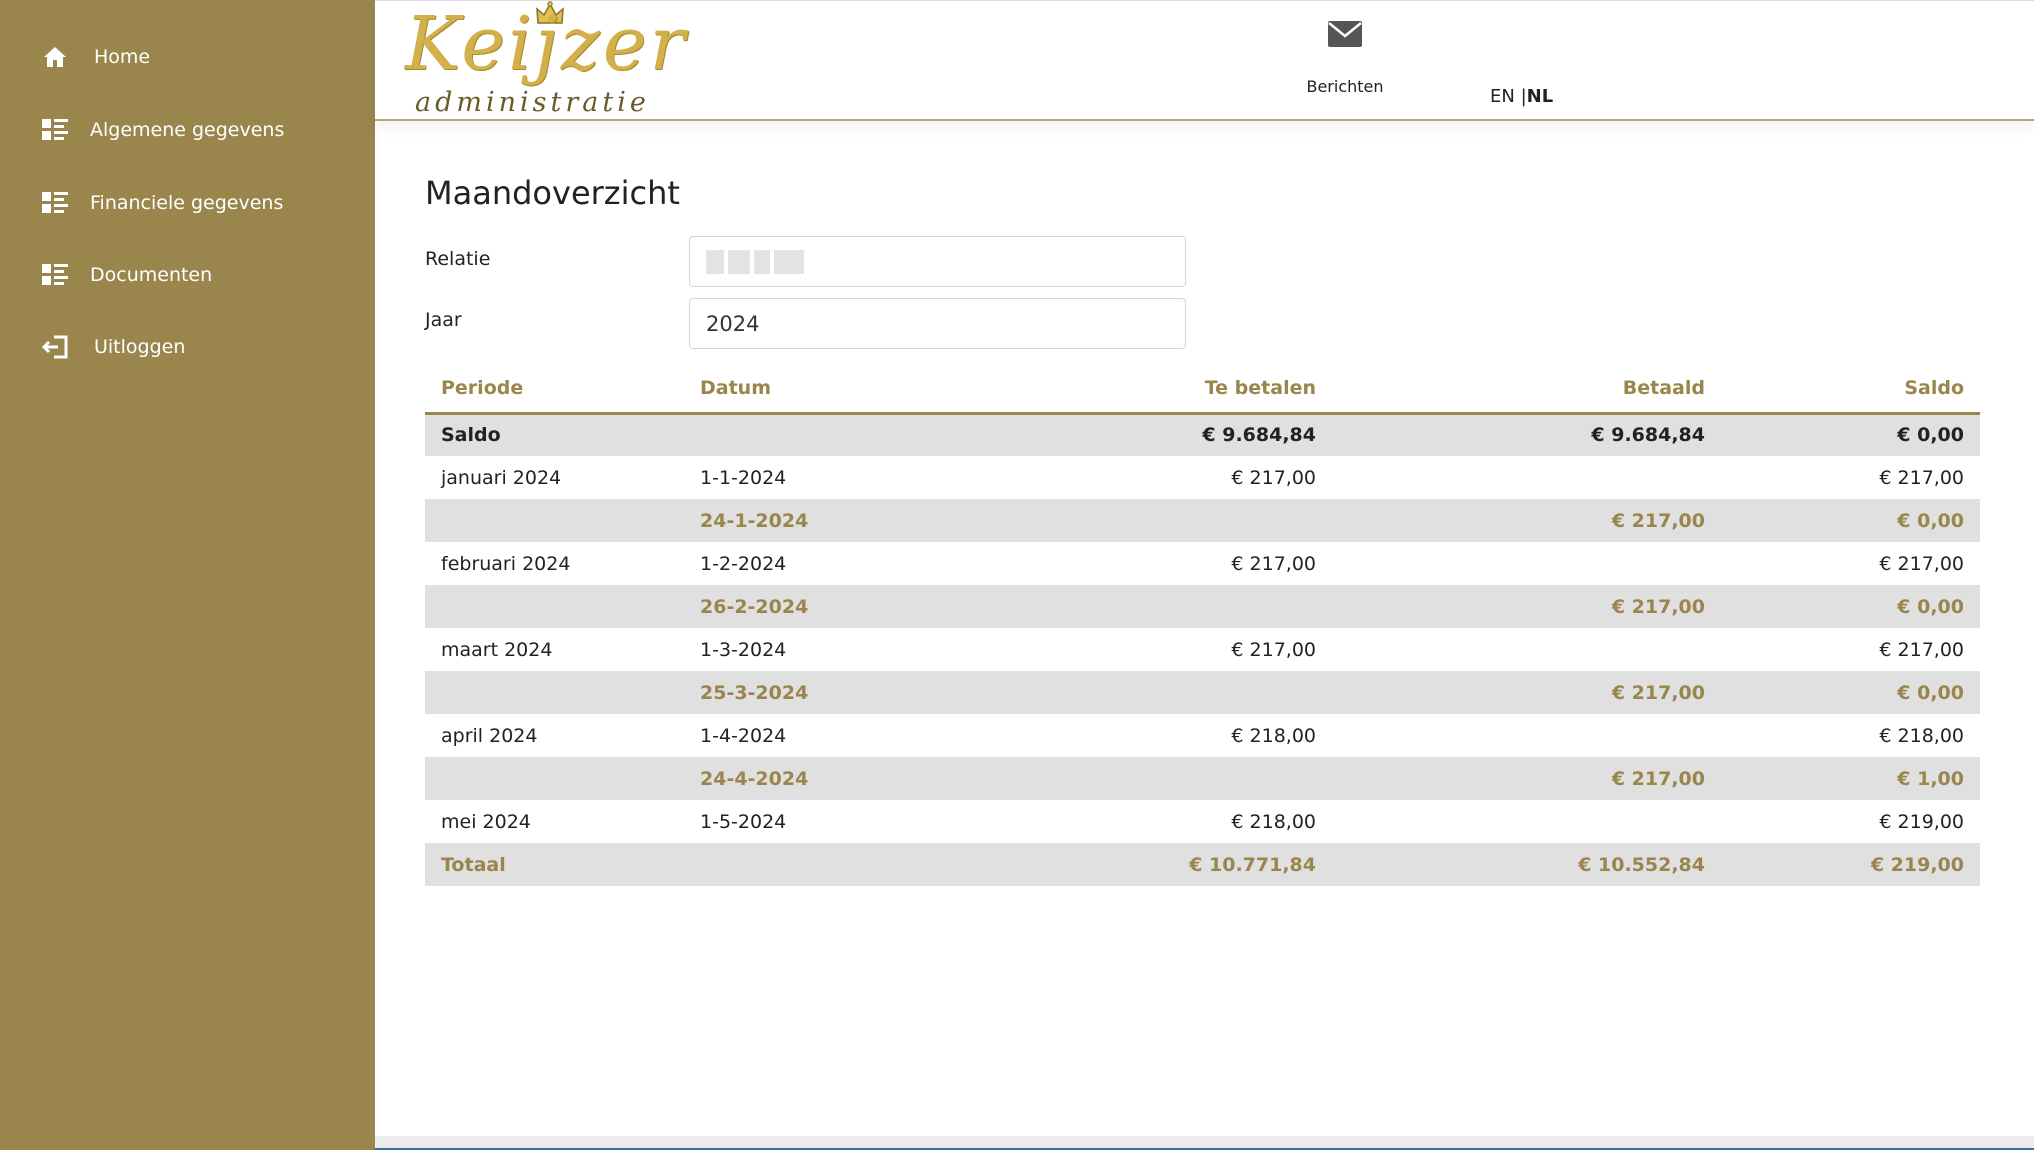  I want to click on datum-cell: 25-3-2024, so click(813, 692).